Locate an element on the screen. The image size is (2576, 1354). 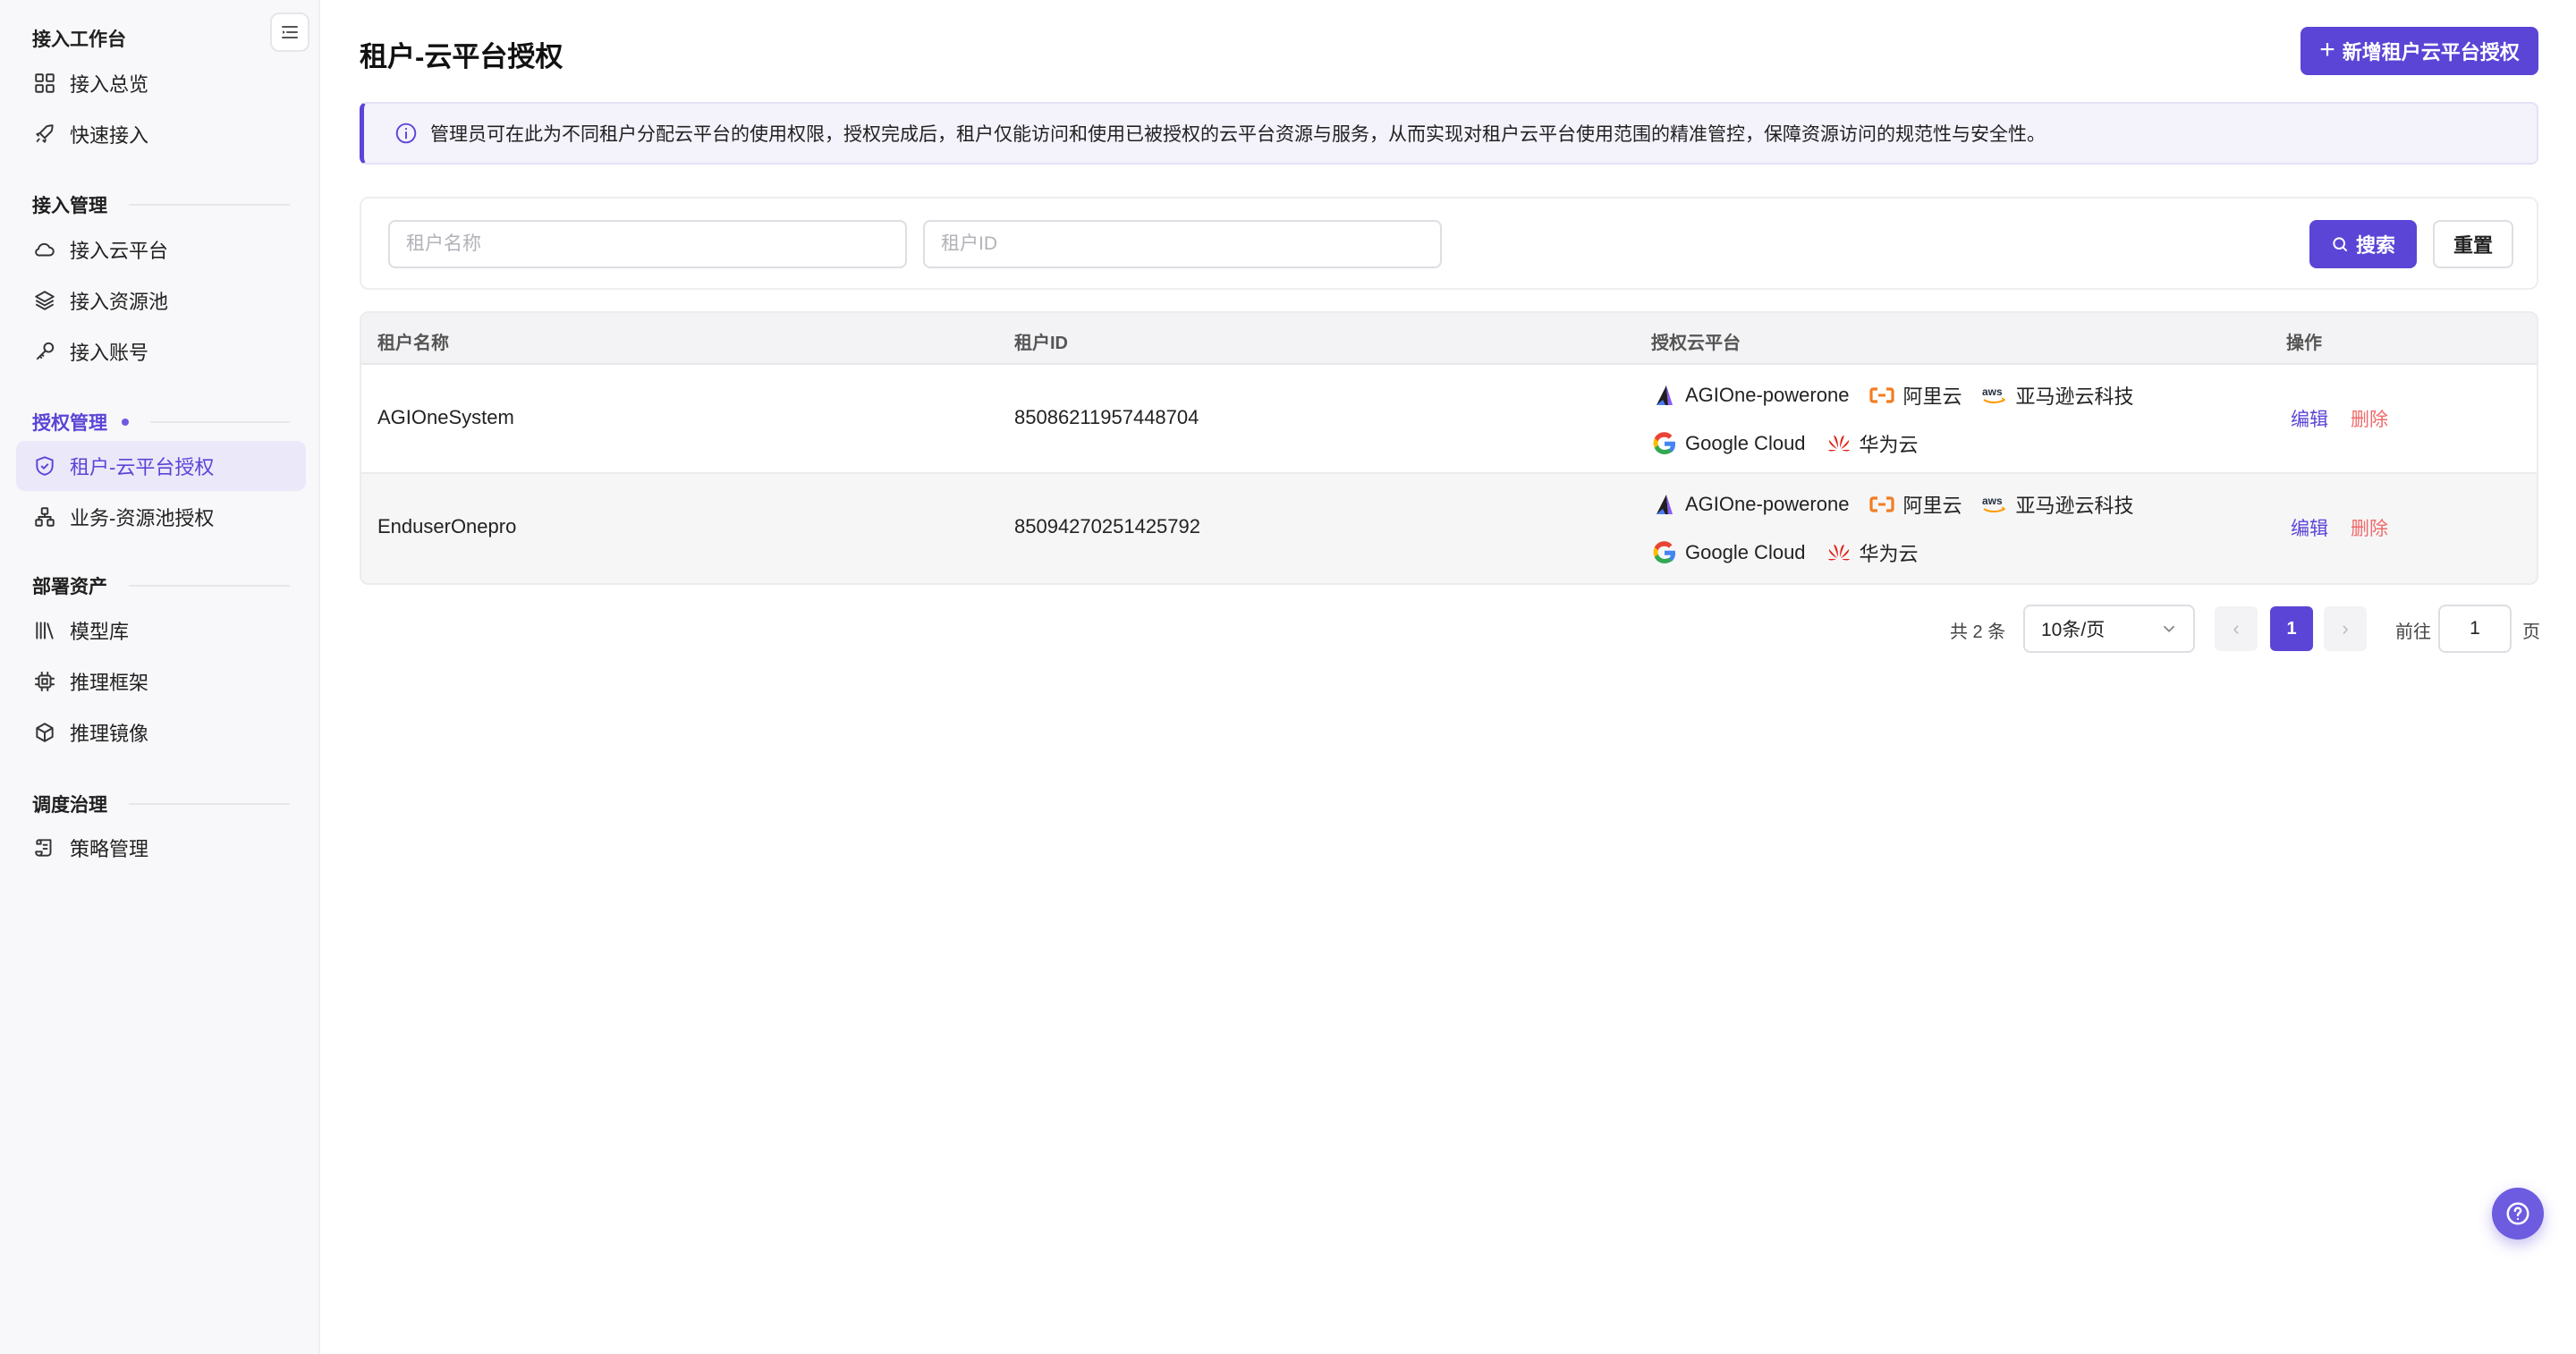
table-header: 租户名称 租户ID 授权云平台 操作 is located at coordinates (1449, 339).